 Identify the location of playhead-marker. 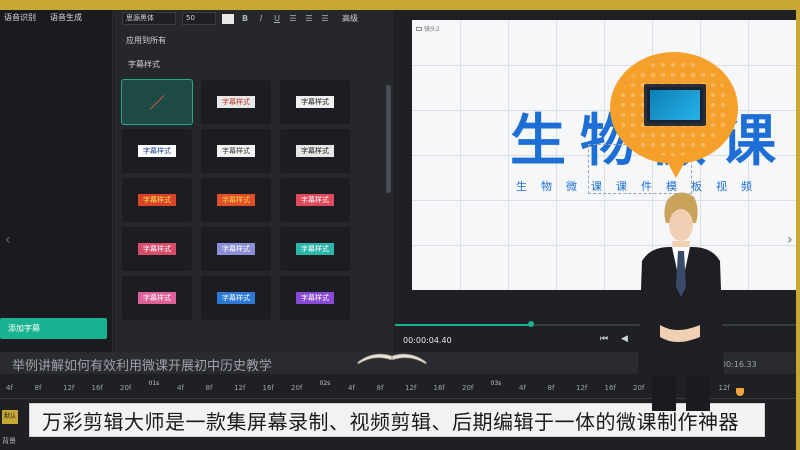
(740, 392).